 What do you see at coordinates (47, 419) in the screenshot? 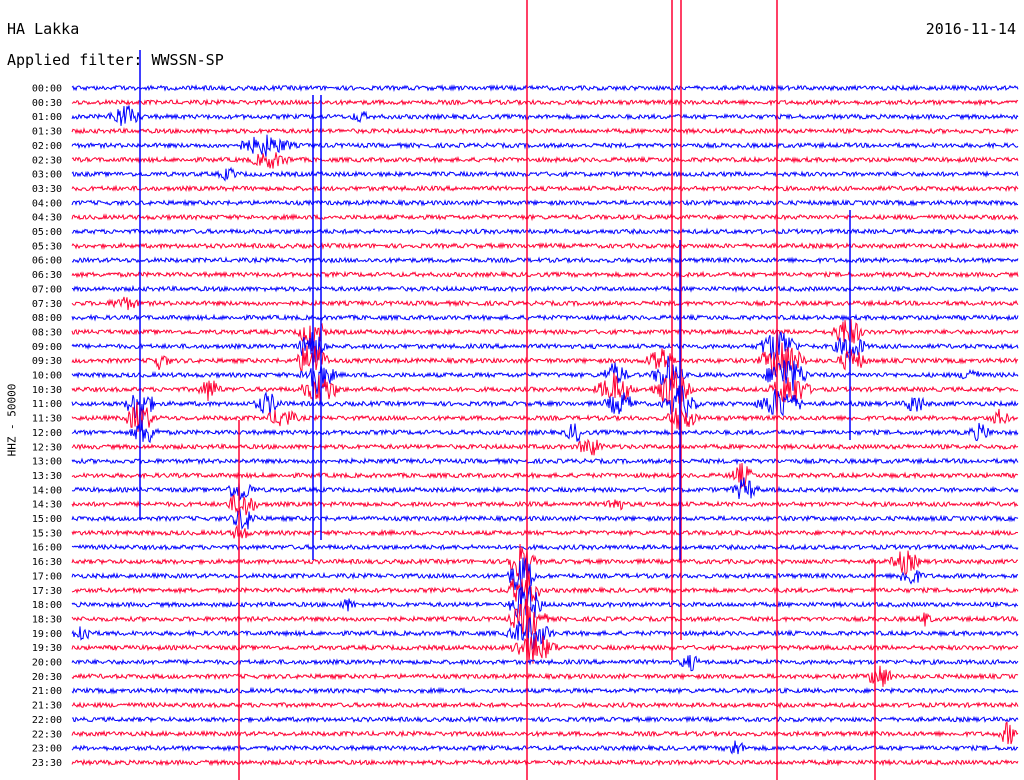
I see `time-tick-label: 11:30` at bounding box center [47, 419].